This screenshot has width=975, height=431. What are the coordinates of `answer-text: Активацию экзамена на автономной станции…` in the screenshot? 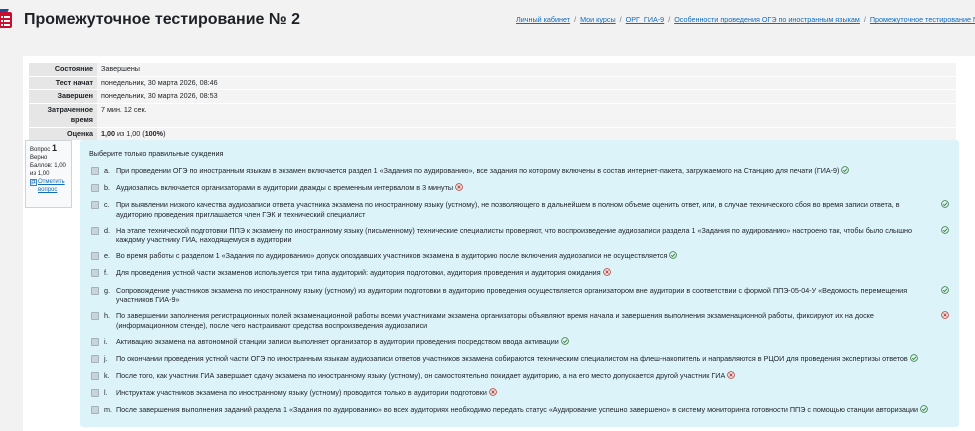 It's located at (337, 341).